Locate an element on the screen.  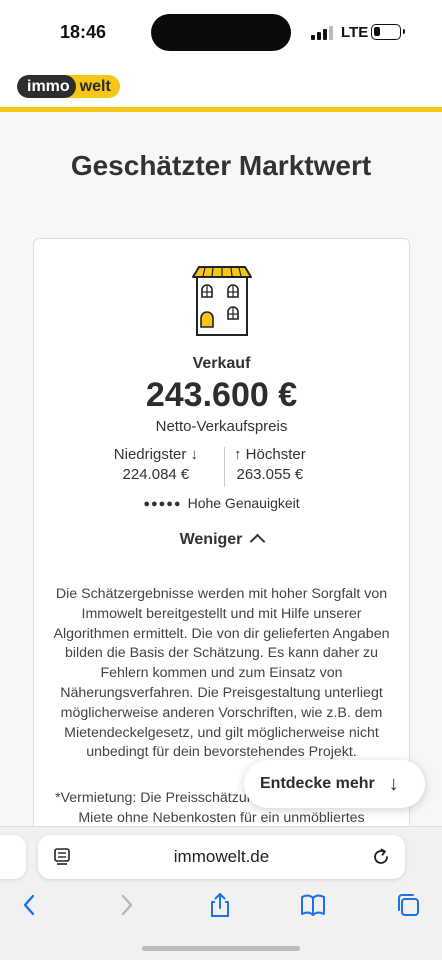
status-bar: 18:46 LTE is located at coordinates (221, 32).